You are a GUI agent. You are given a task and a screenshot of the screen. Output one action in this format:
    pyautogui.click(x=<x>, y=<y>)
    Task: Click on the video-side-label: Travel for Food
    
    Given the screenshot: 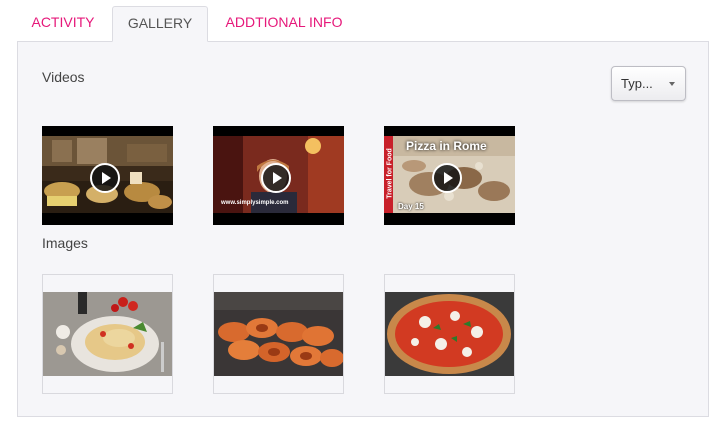 What is the action you would take?
    pyautogui.click(x=390, y=173)
    